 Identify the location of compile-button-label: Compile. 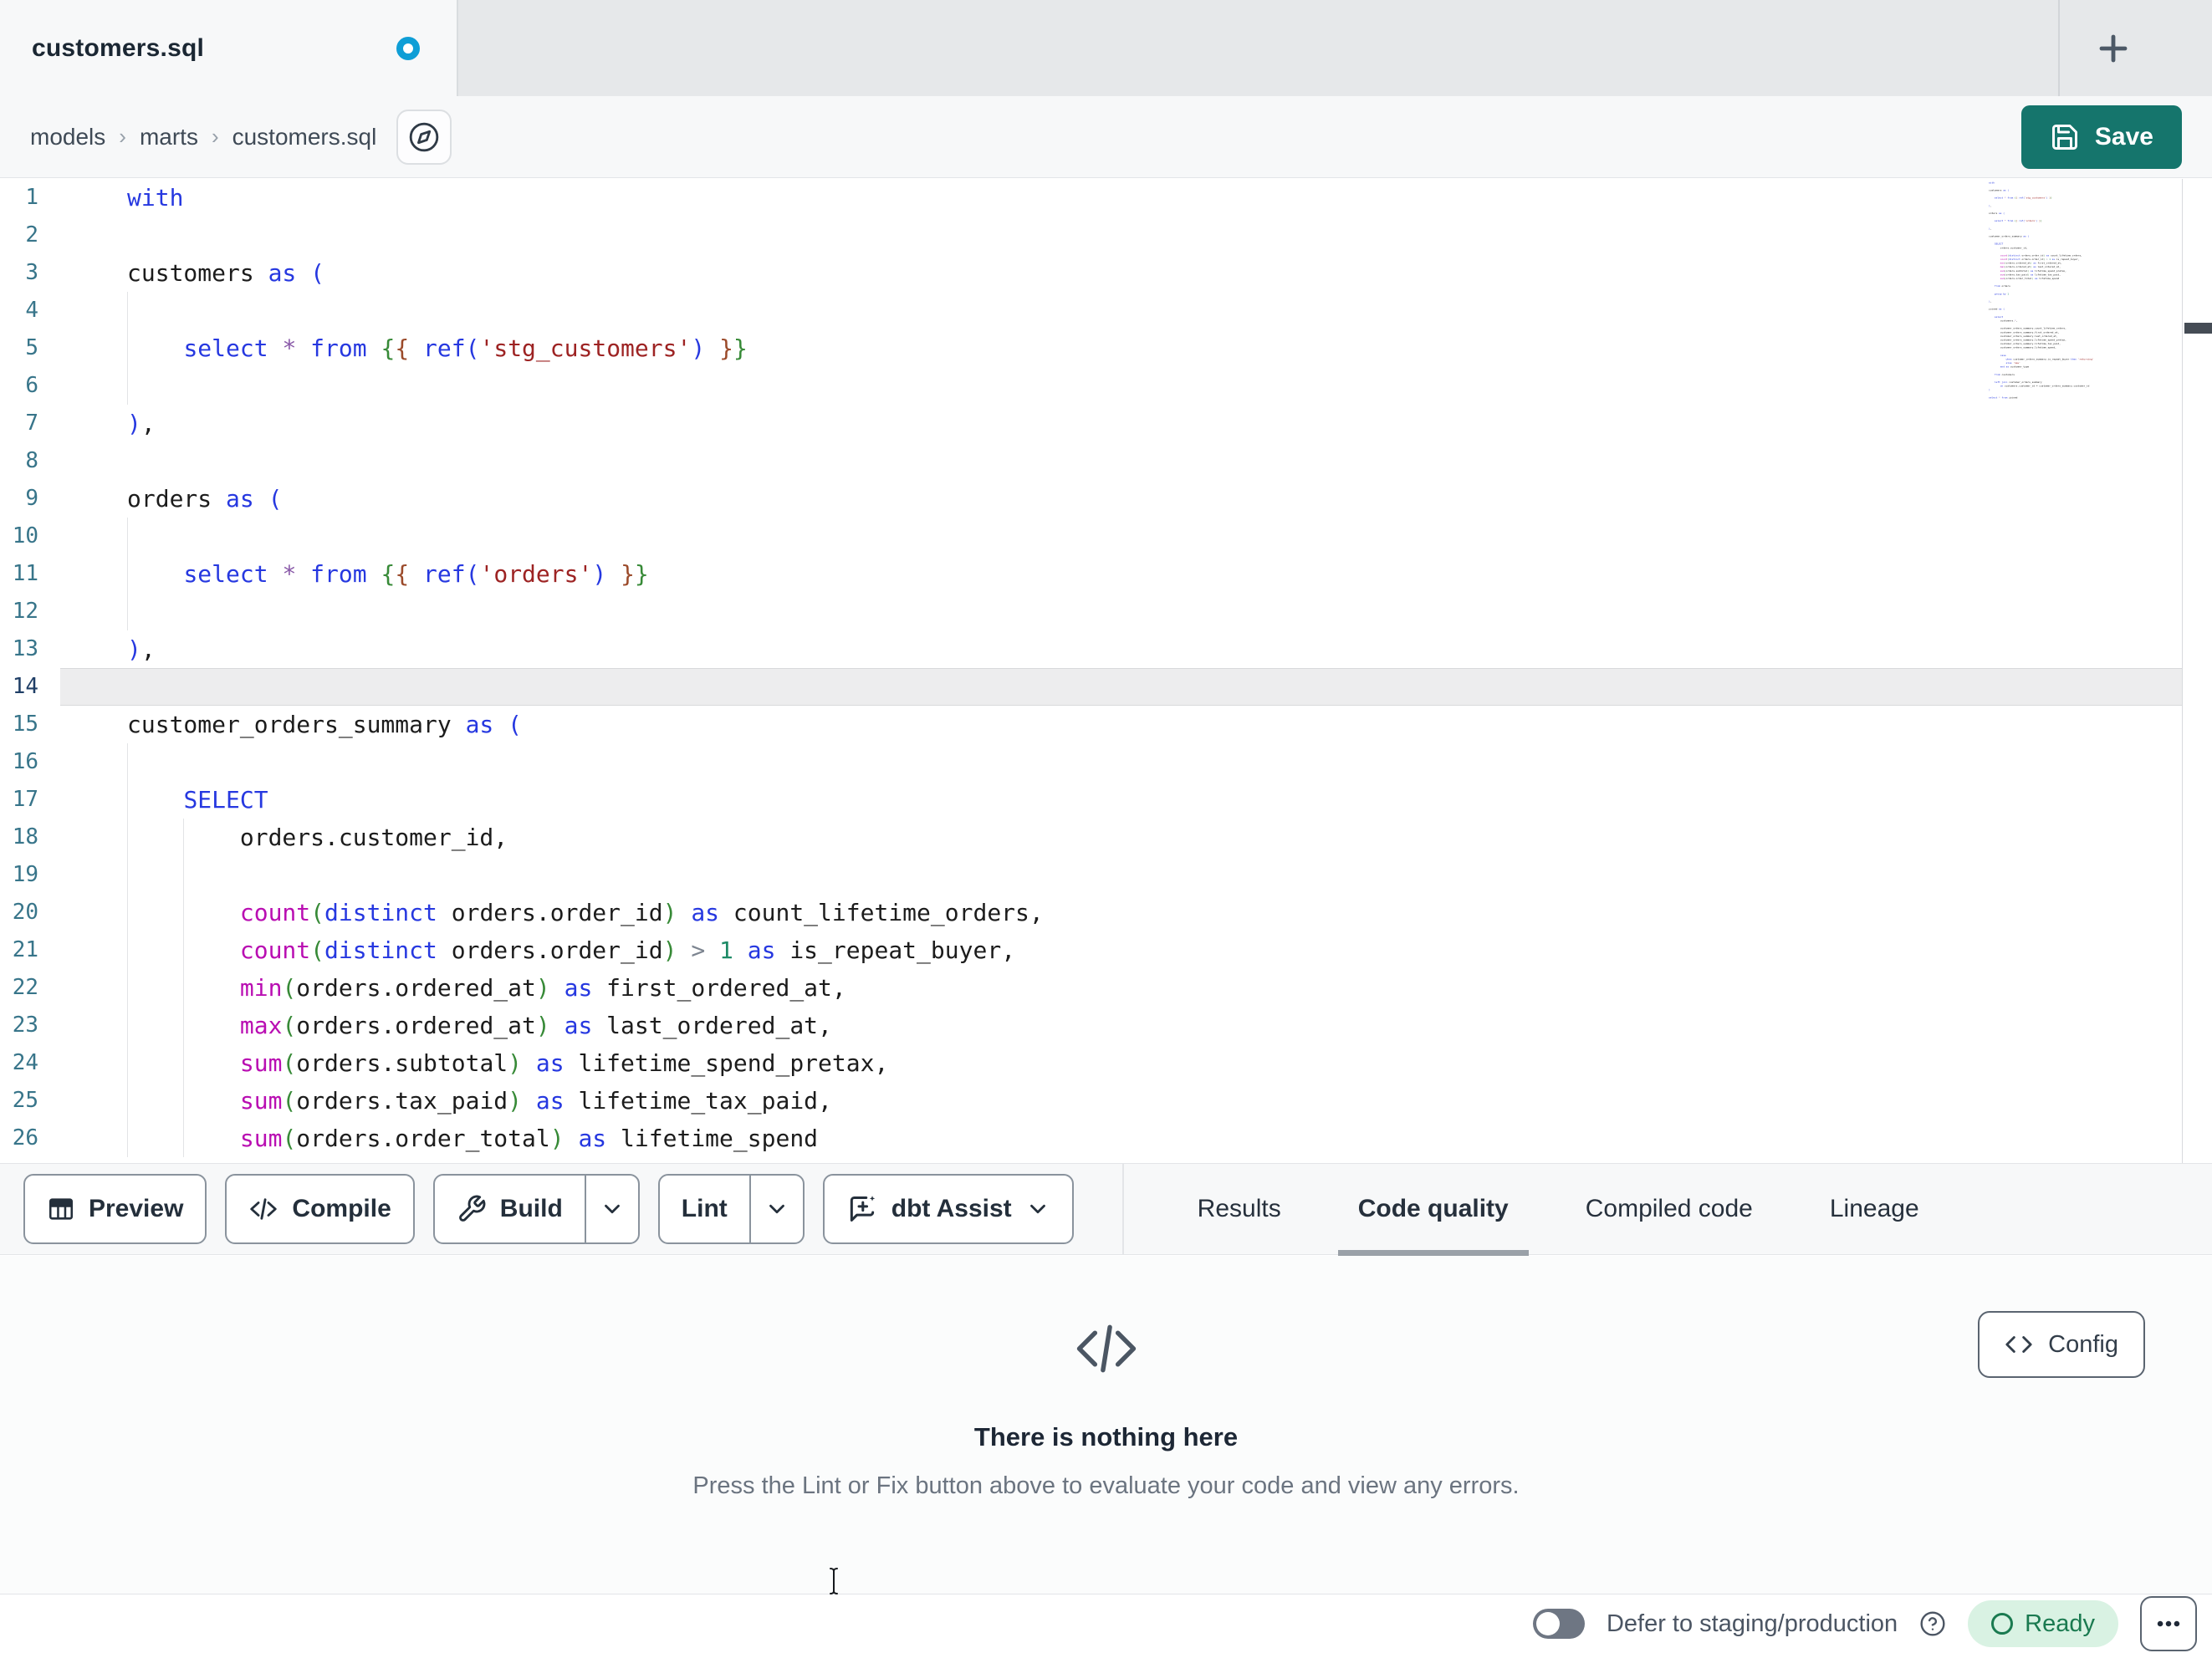
(342, 1208).